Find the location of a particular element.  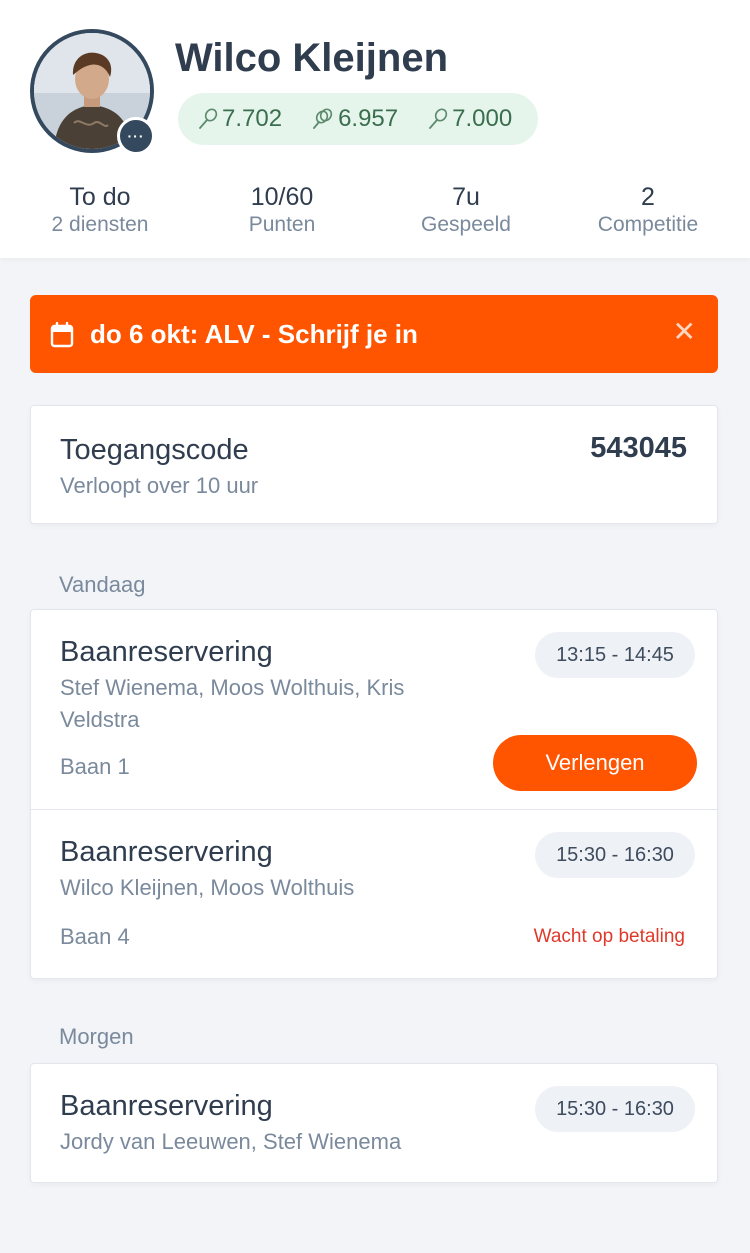

stat-points: 10/60 Punten is located at coordinates (282, 210).